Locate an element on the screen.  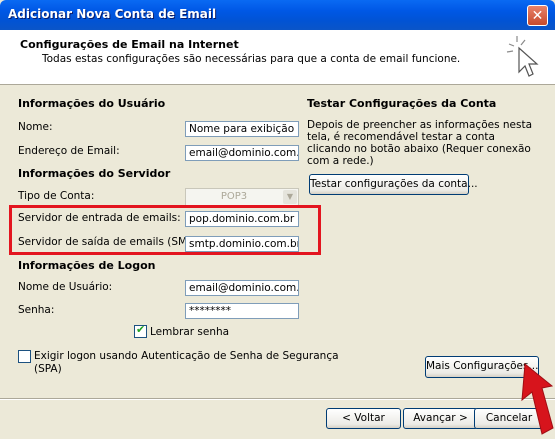
highlight-box is located at coordinates (165, 230).